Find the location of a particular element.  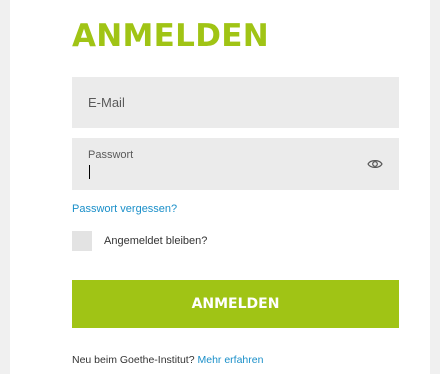

email-placeholder: E-Mail is located at coordinates (106, 102).